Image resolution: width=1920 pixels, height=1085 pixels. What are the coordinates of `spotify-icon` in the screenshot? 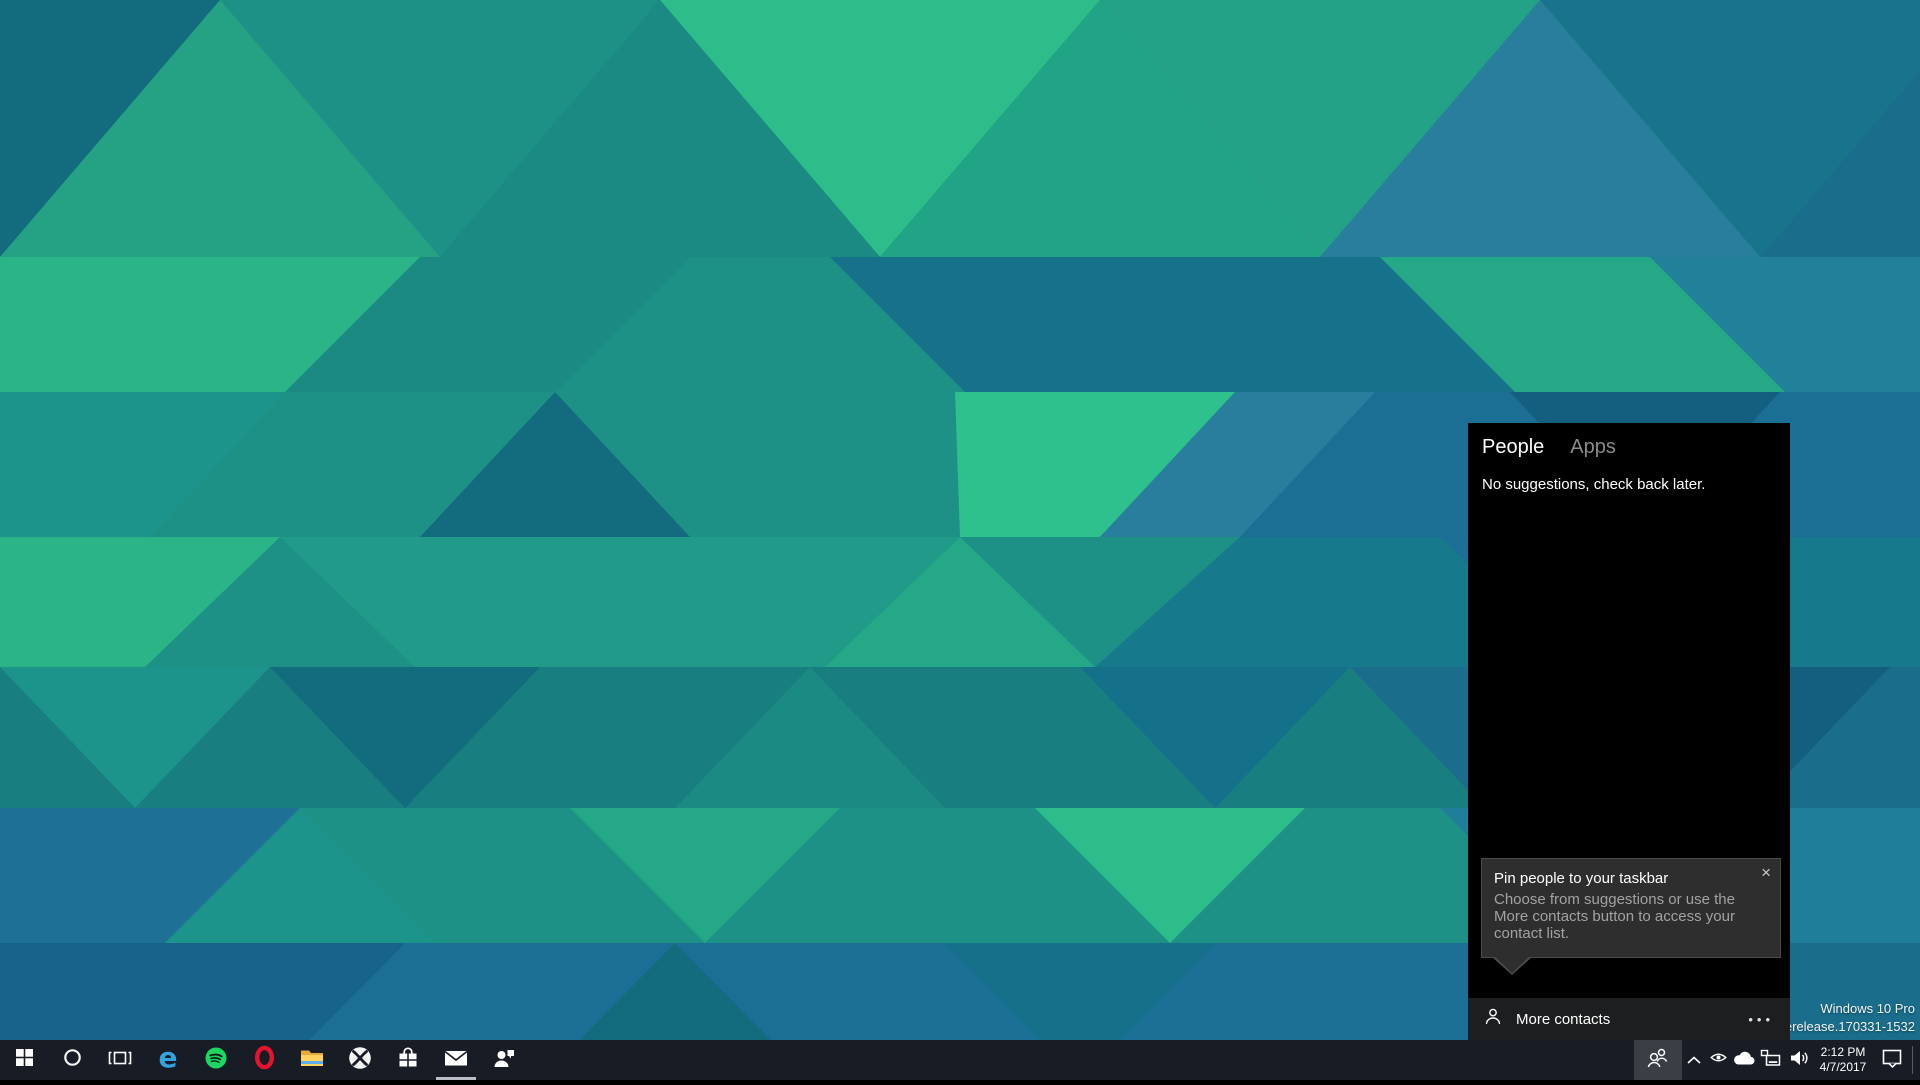 It's located at (216, 1060).